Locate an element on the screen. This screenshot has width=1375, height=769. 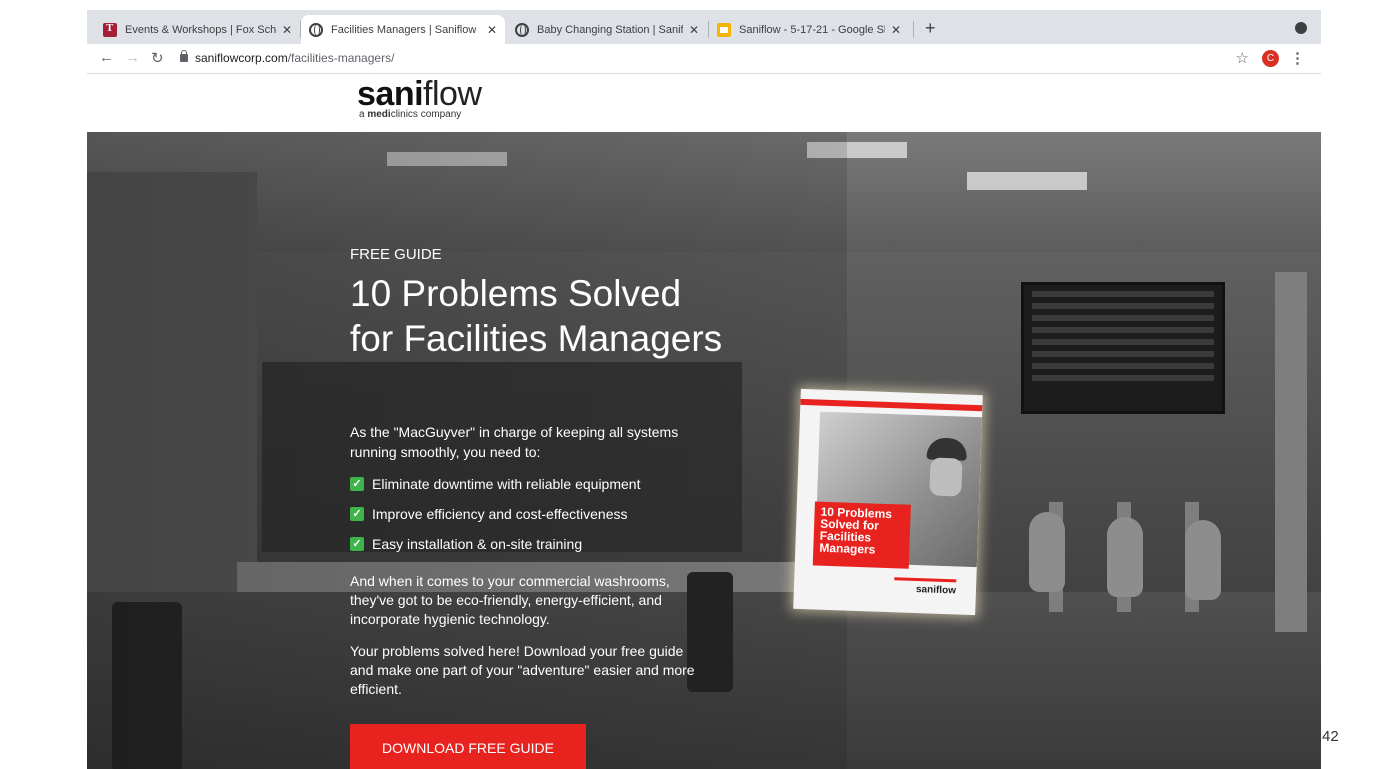
bookmark-star-icon: ☆ is located at coordinates (1242, 58).